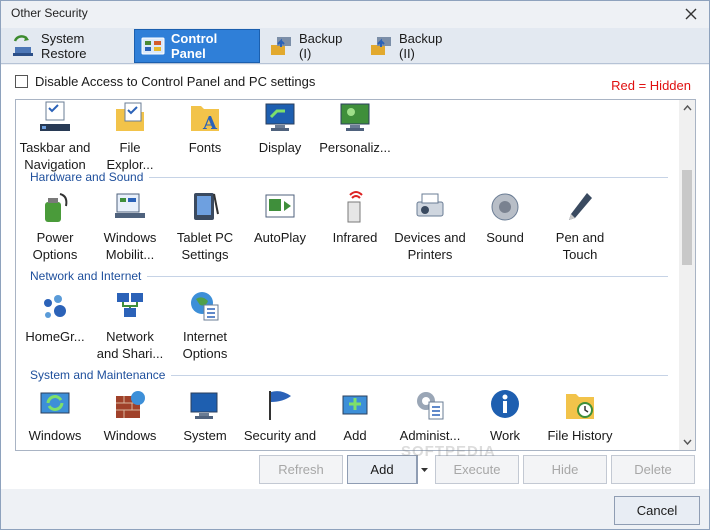  Describe the element at coordinates (205, 226) in the screenshot. I see `item-tablet-pc-settings: Tablet PC Settings` at that location.